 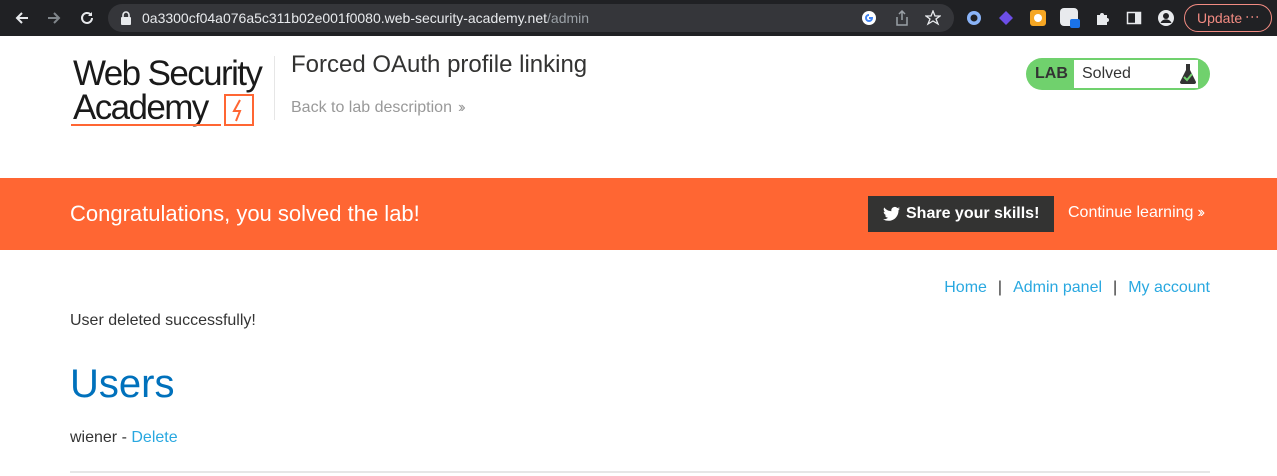 I want to click on extension-diamond-icon, so click(x=1006, y=18).